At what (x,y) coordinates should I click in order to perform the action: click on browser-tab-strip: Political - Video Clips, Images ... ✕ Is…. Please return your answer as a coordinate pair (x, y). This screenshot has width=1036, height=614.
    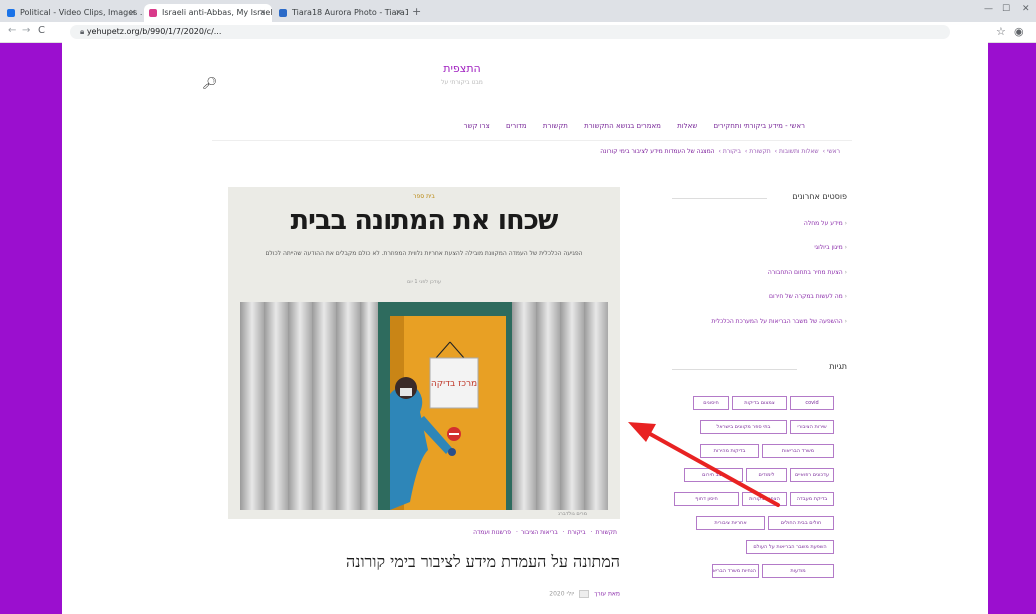
    Looking at the image, I should click on (518, 11).